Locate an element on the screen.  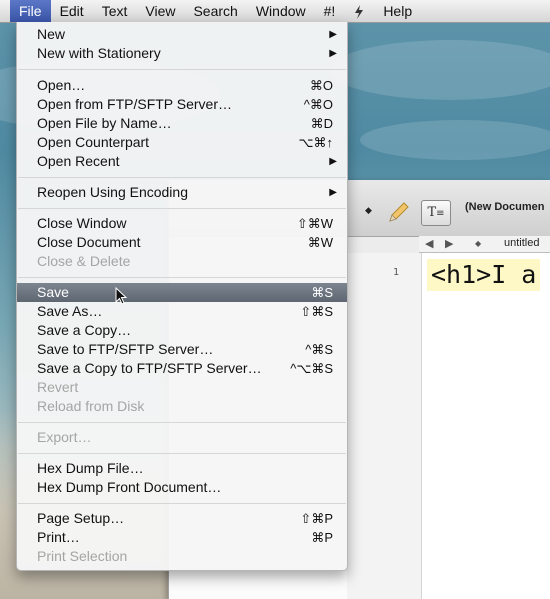
menu-item-shortcut: ⇧⌘S is located at coordinates (316, 311).